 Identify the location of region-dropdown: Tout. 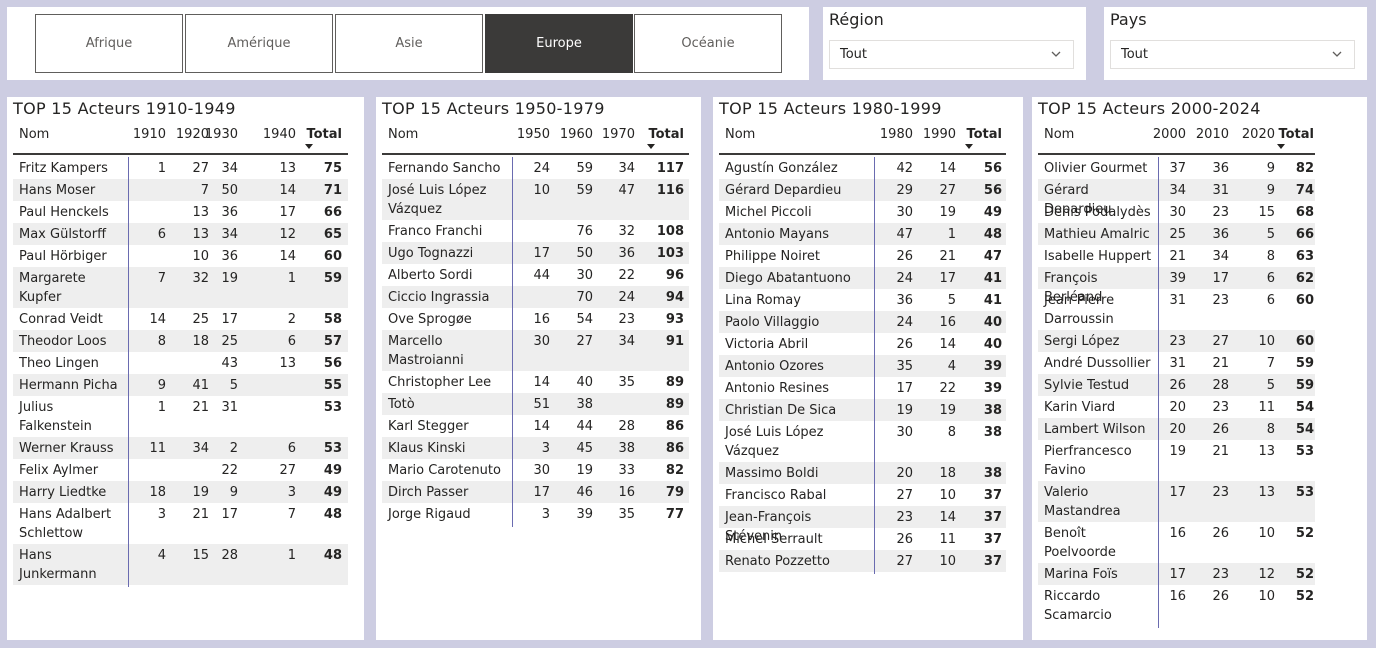
(951, 54).